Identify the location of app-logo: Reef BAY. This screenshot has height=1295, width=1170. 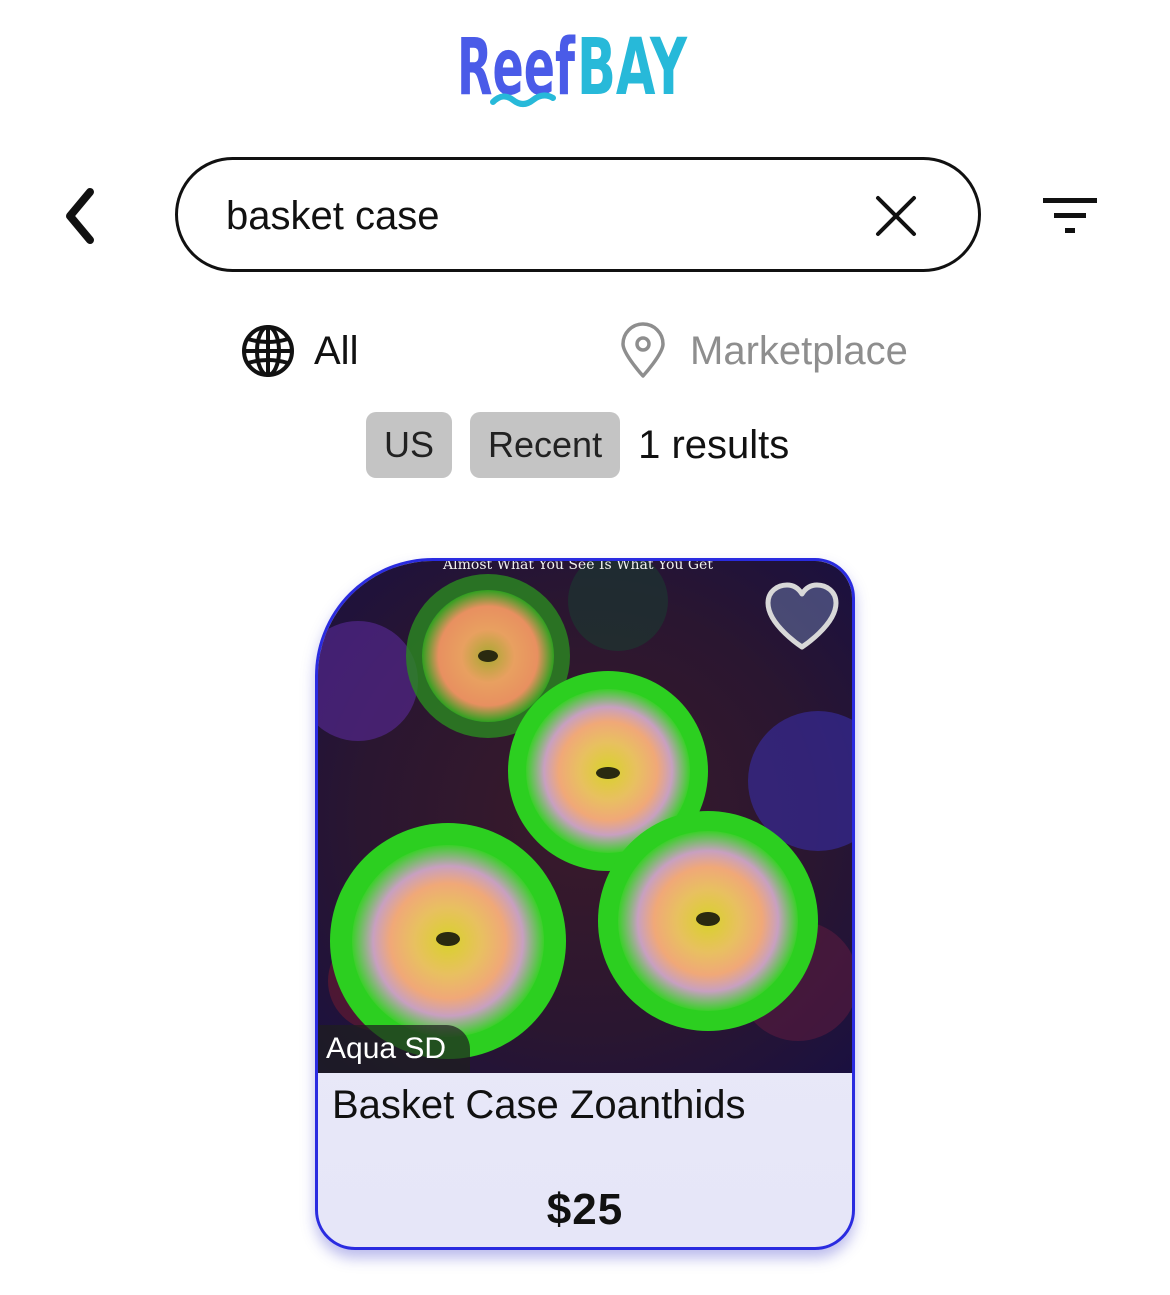
(585, 67).